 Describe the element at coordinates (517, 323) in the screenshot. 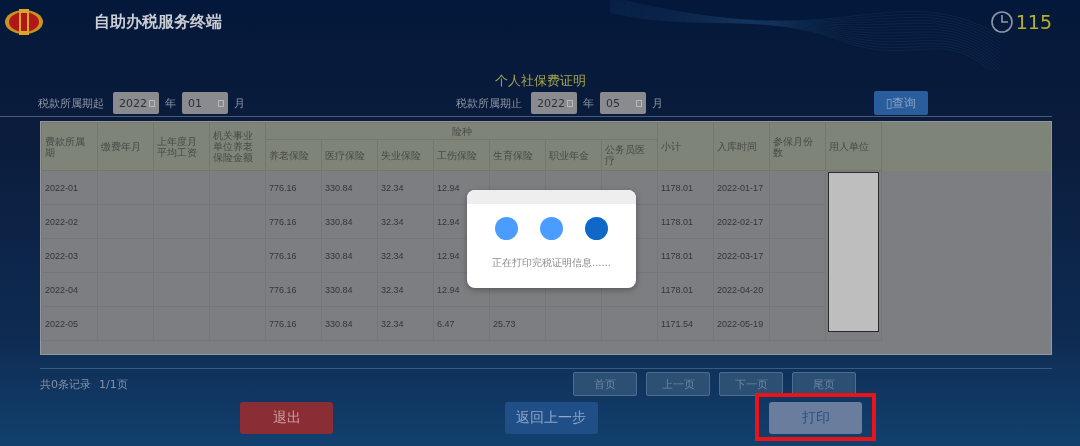

I see `table-cell: 25.73` at that location.